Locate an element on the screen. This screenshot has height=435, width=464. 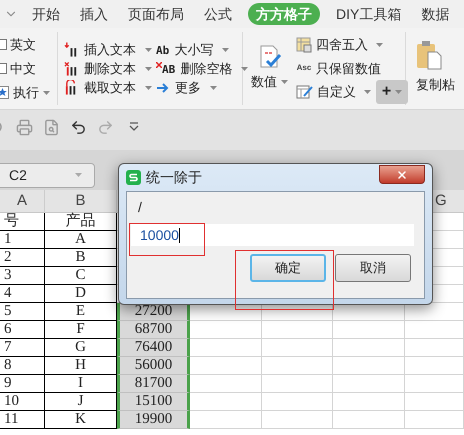
undo-icon is located at coordinates (78, 127).